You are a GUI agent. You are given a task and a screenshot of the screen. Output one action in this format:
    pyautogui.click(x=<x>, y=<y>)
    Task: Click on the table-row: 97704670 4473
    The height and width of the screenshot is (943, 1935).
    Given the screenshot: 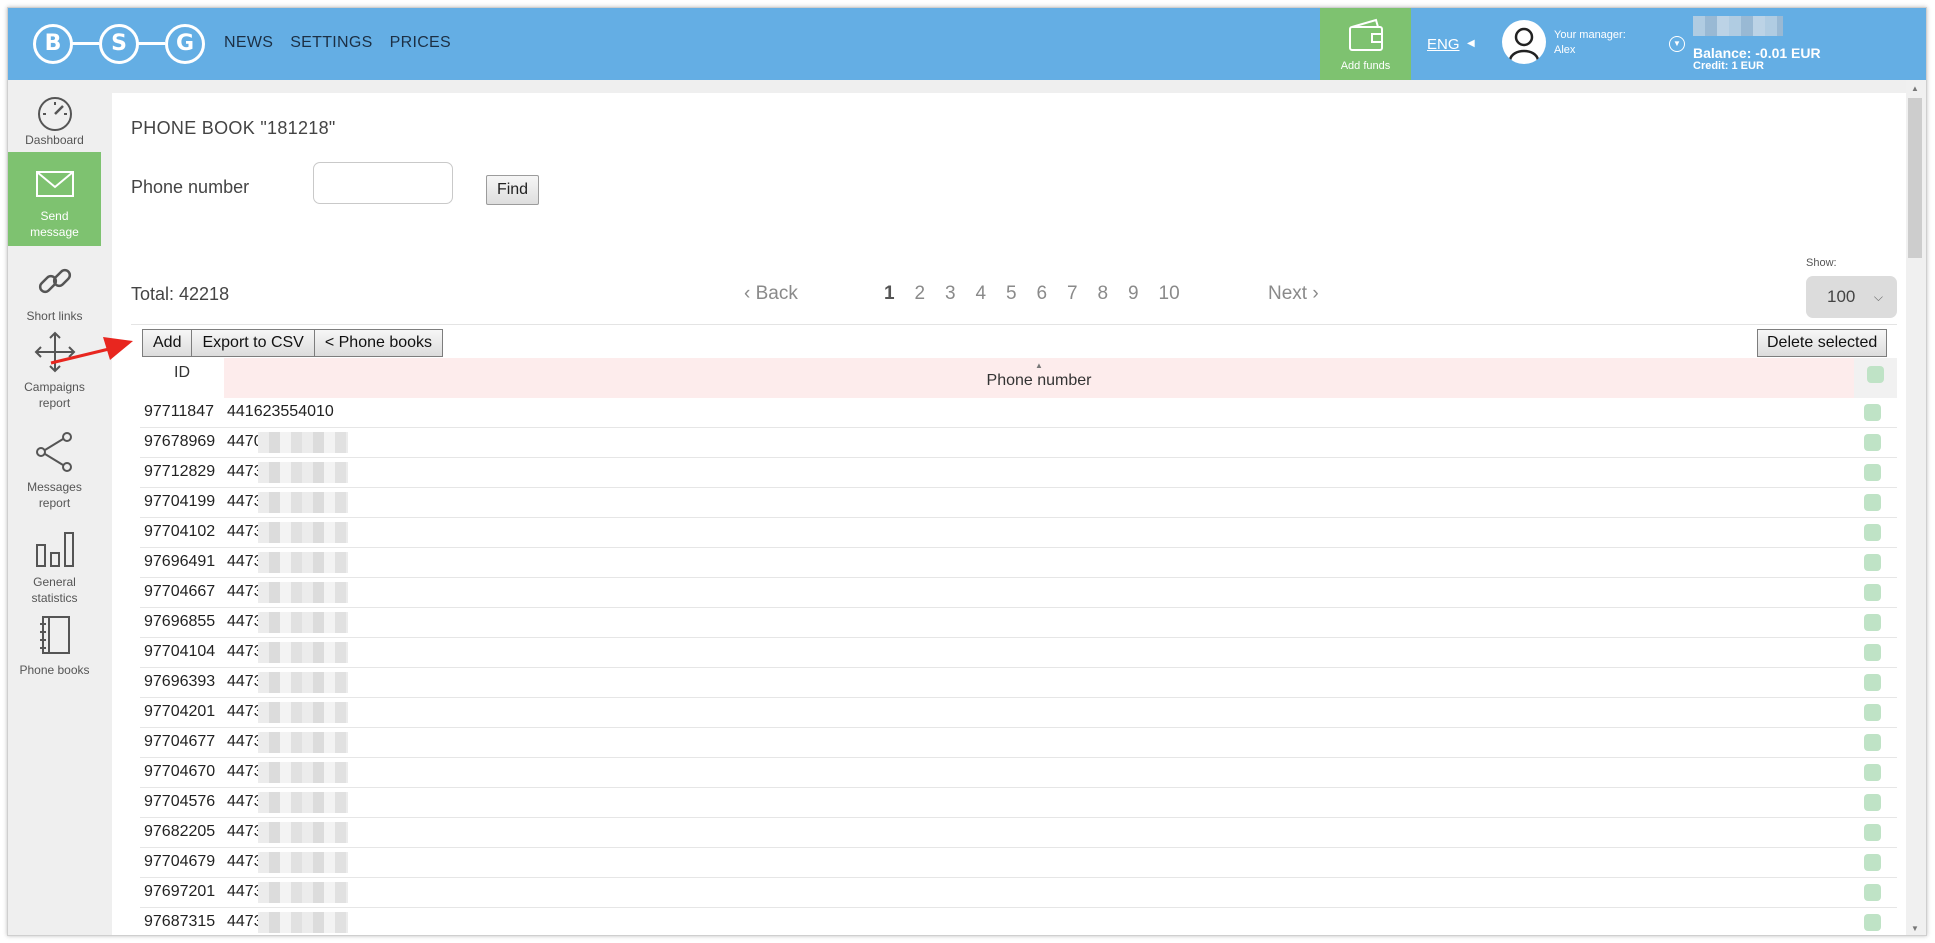 What is the action you would take?
    pyautogui.click(x=1018, y=773)
    